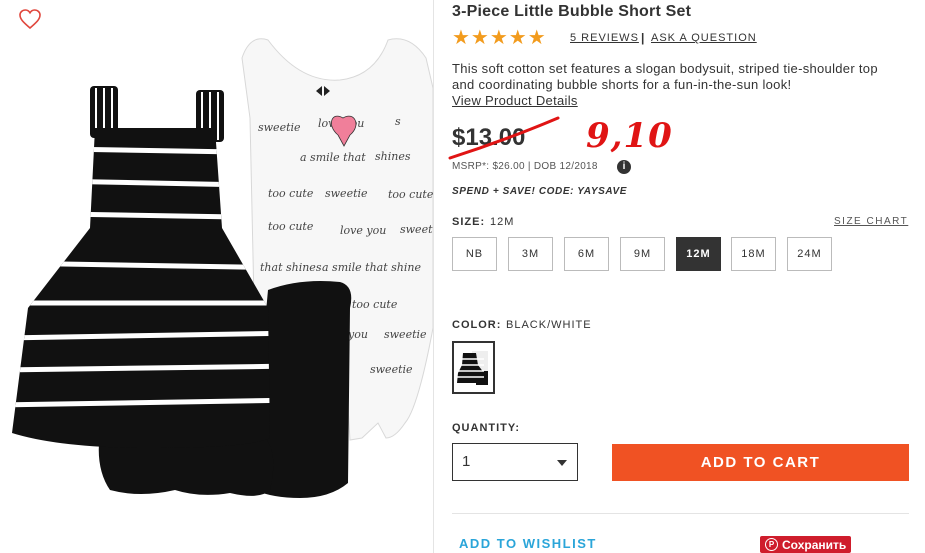 This screenshot has width=925, height=553. Describe the element at coordinates (871, 221) in the screenshot. I see `size-chart-link: SIZE CHART` at that location.